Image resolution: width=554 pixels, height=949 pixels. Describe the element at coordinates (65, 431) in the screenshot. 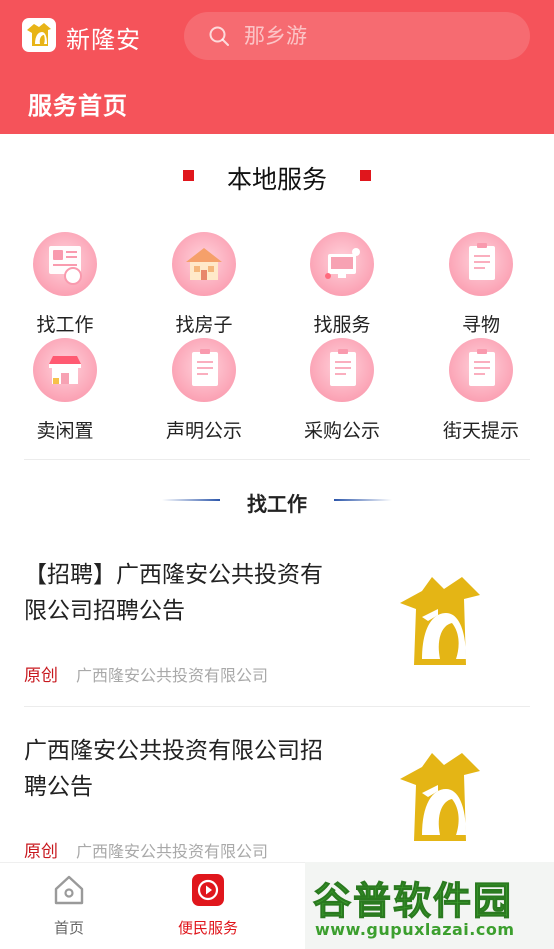

I see `service-label: 卖闲置` at that location.